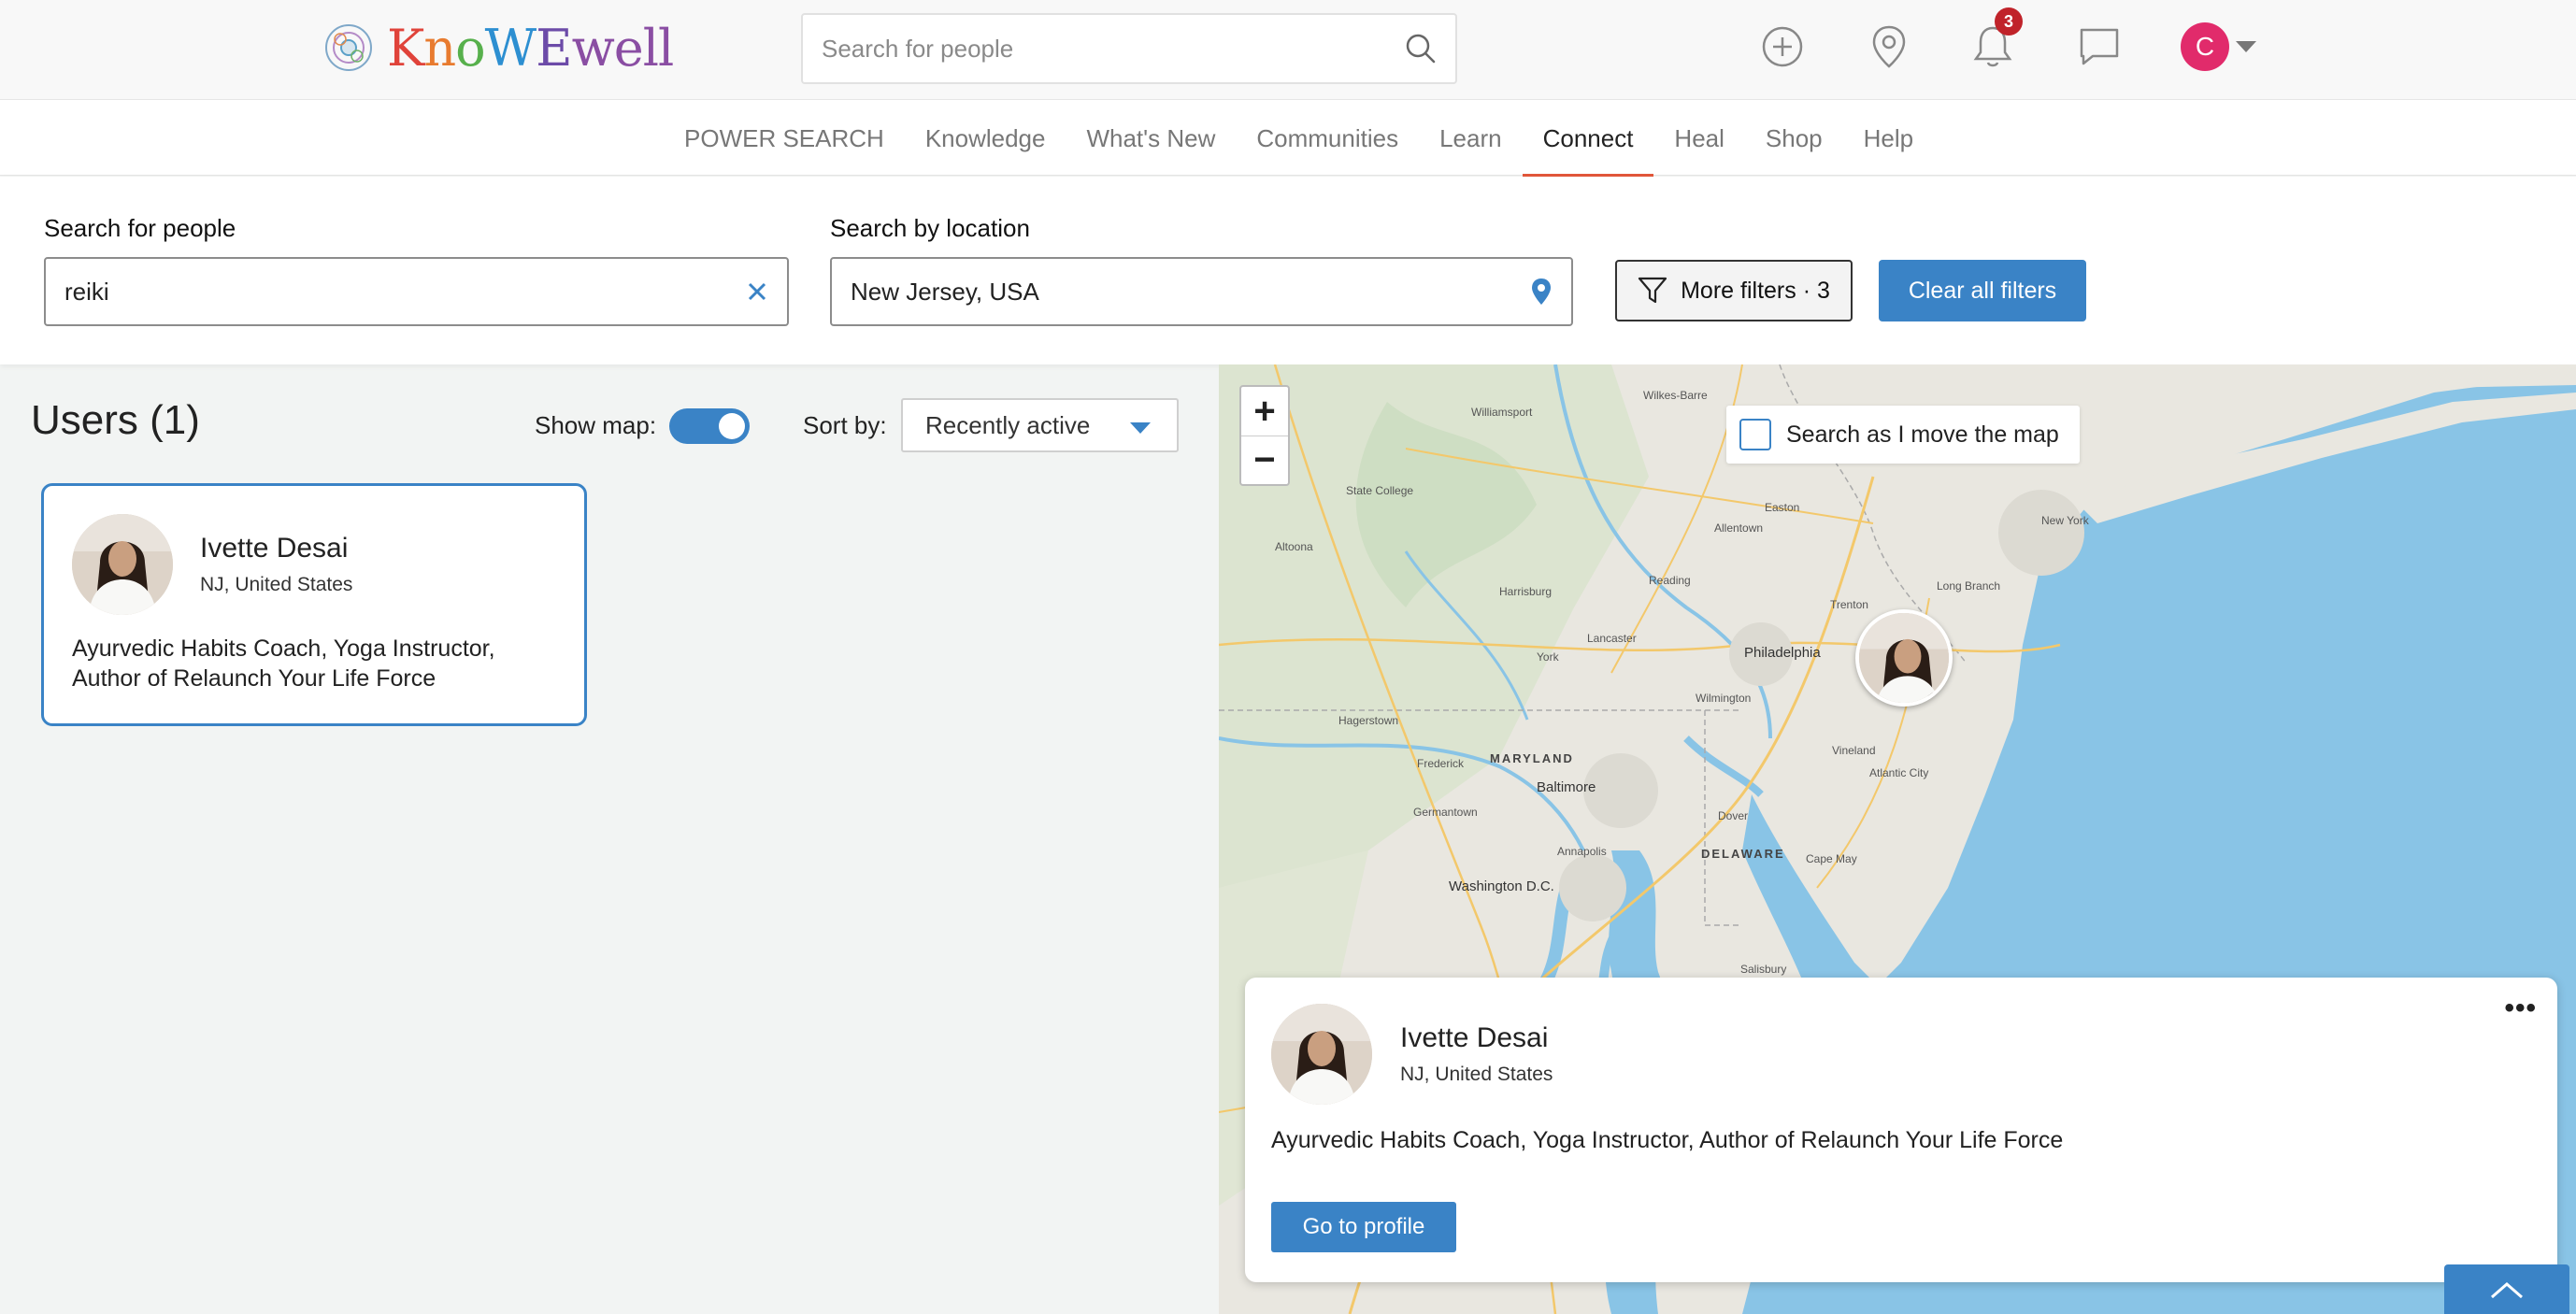 This screenshot has height=1314, width=2576. I want to click on nav-knowledge: Knowledge, so click(986, 138).